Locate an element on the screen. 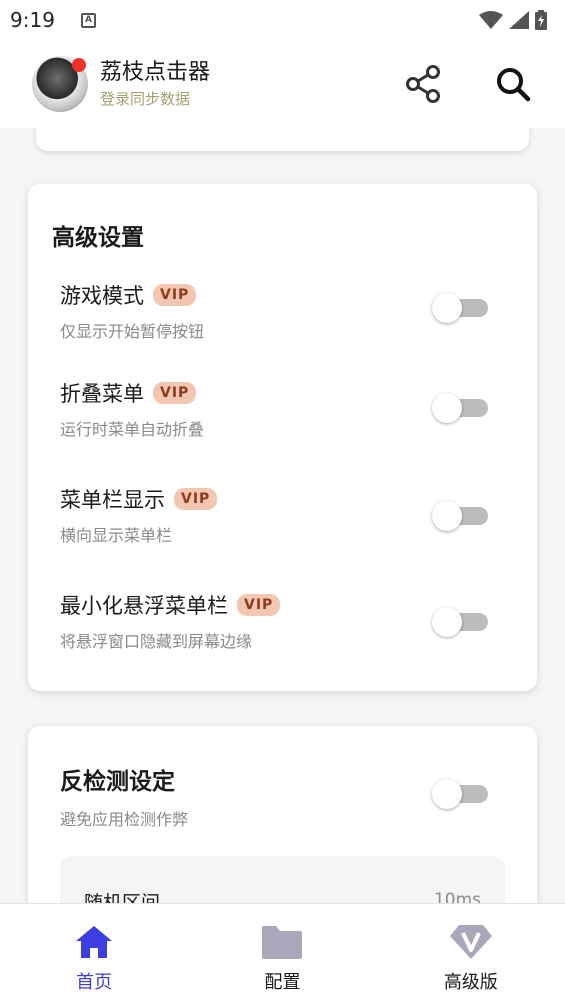 This screenshot has height=1004, width=565. fold-menu-toggle is located at coordinates (460, 408).